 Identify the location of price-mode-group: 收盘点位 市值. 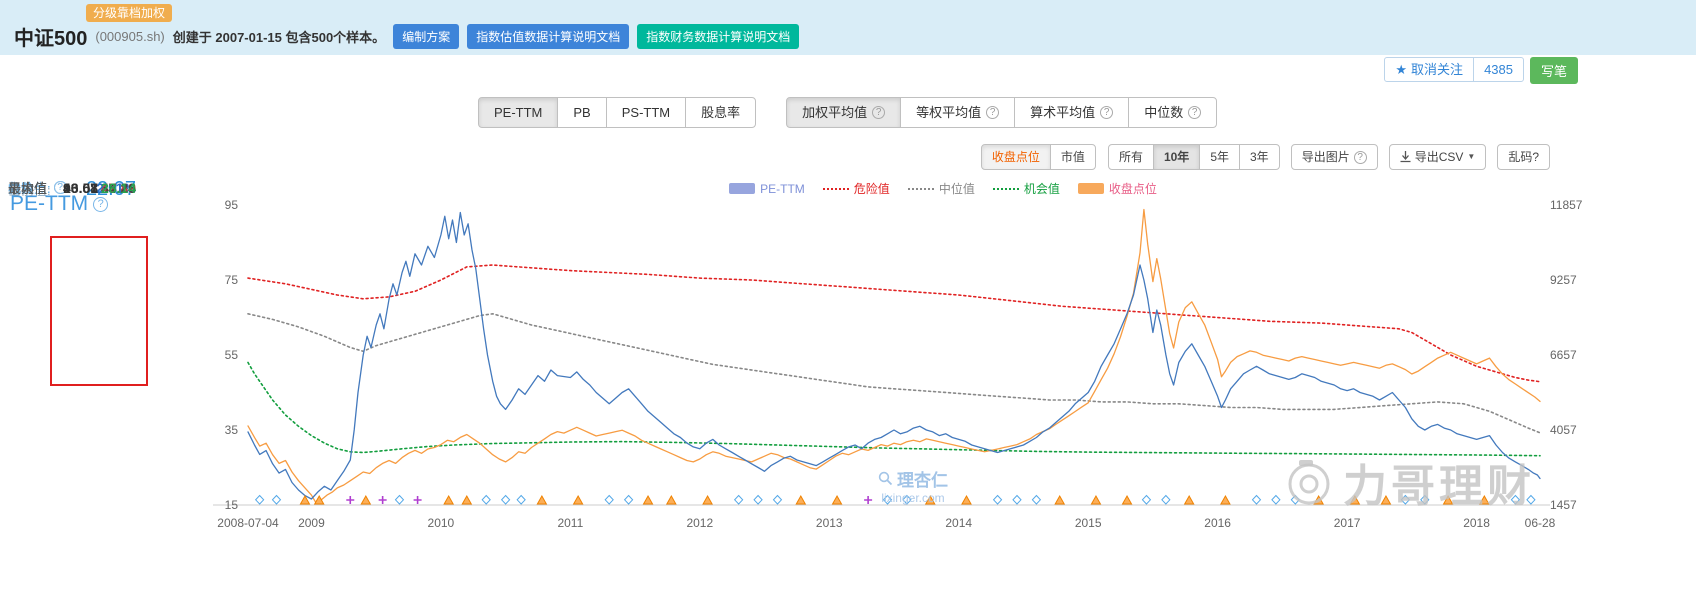
(1038, 157).